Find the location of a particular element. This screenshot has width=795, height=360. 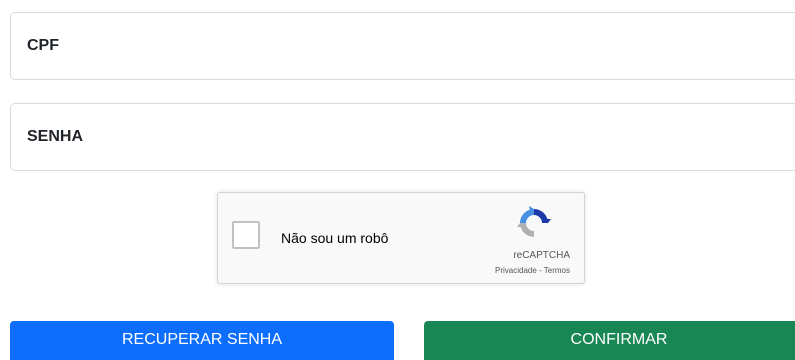

recaptcha-links: Privacidade - Termos is located at coordinates (532, 270).